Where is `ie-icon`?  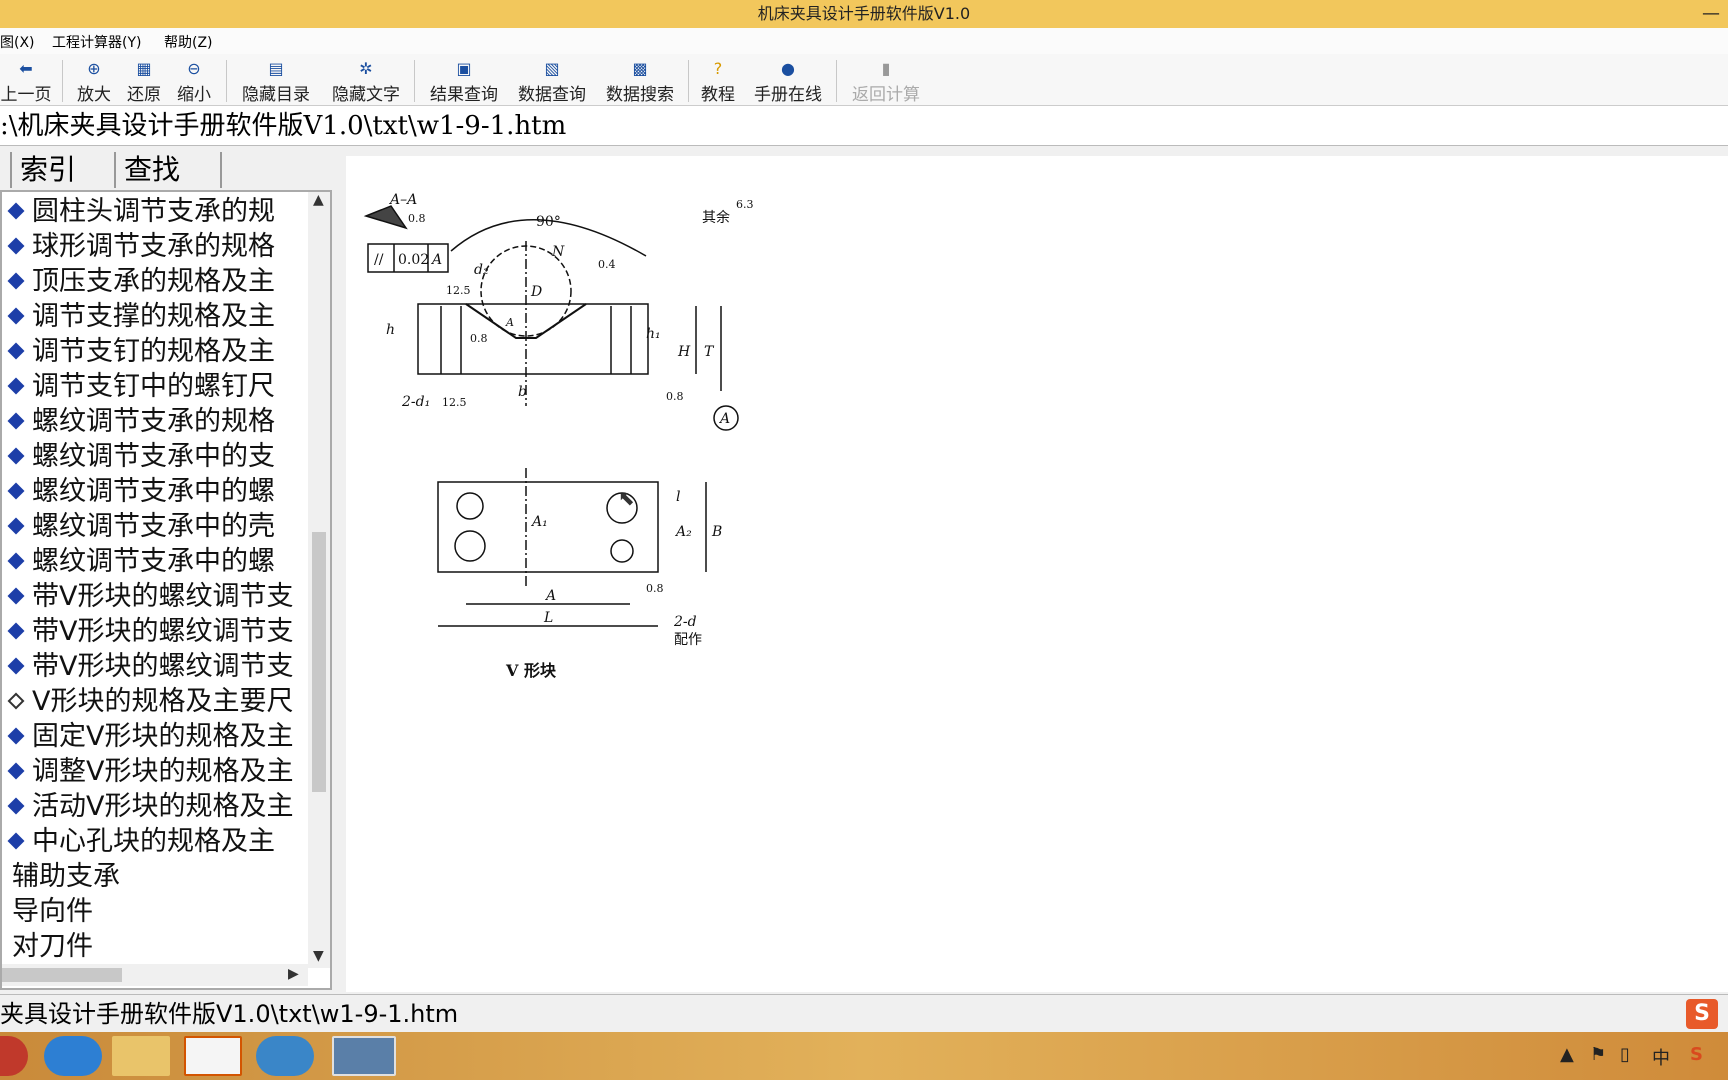 ie-icon is located at coordinates (73, 1056).